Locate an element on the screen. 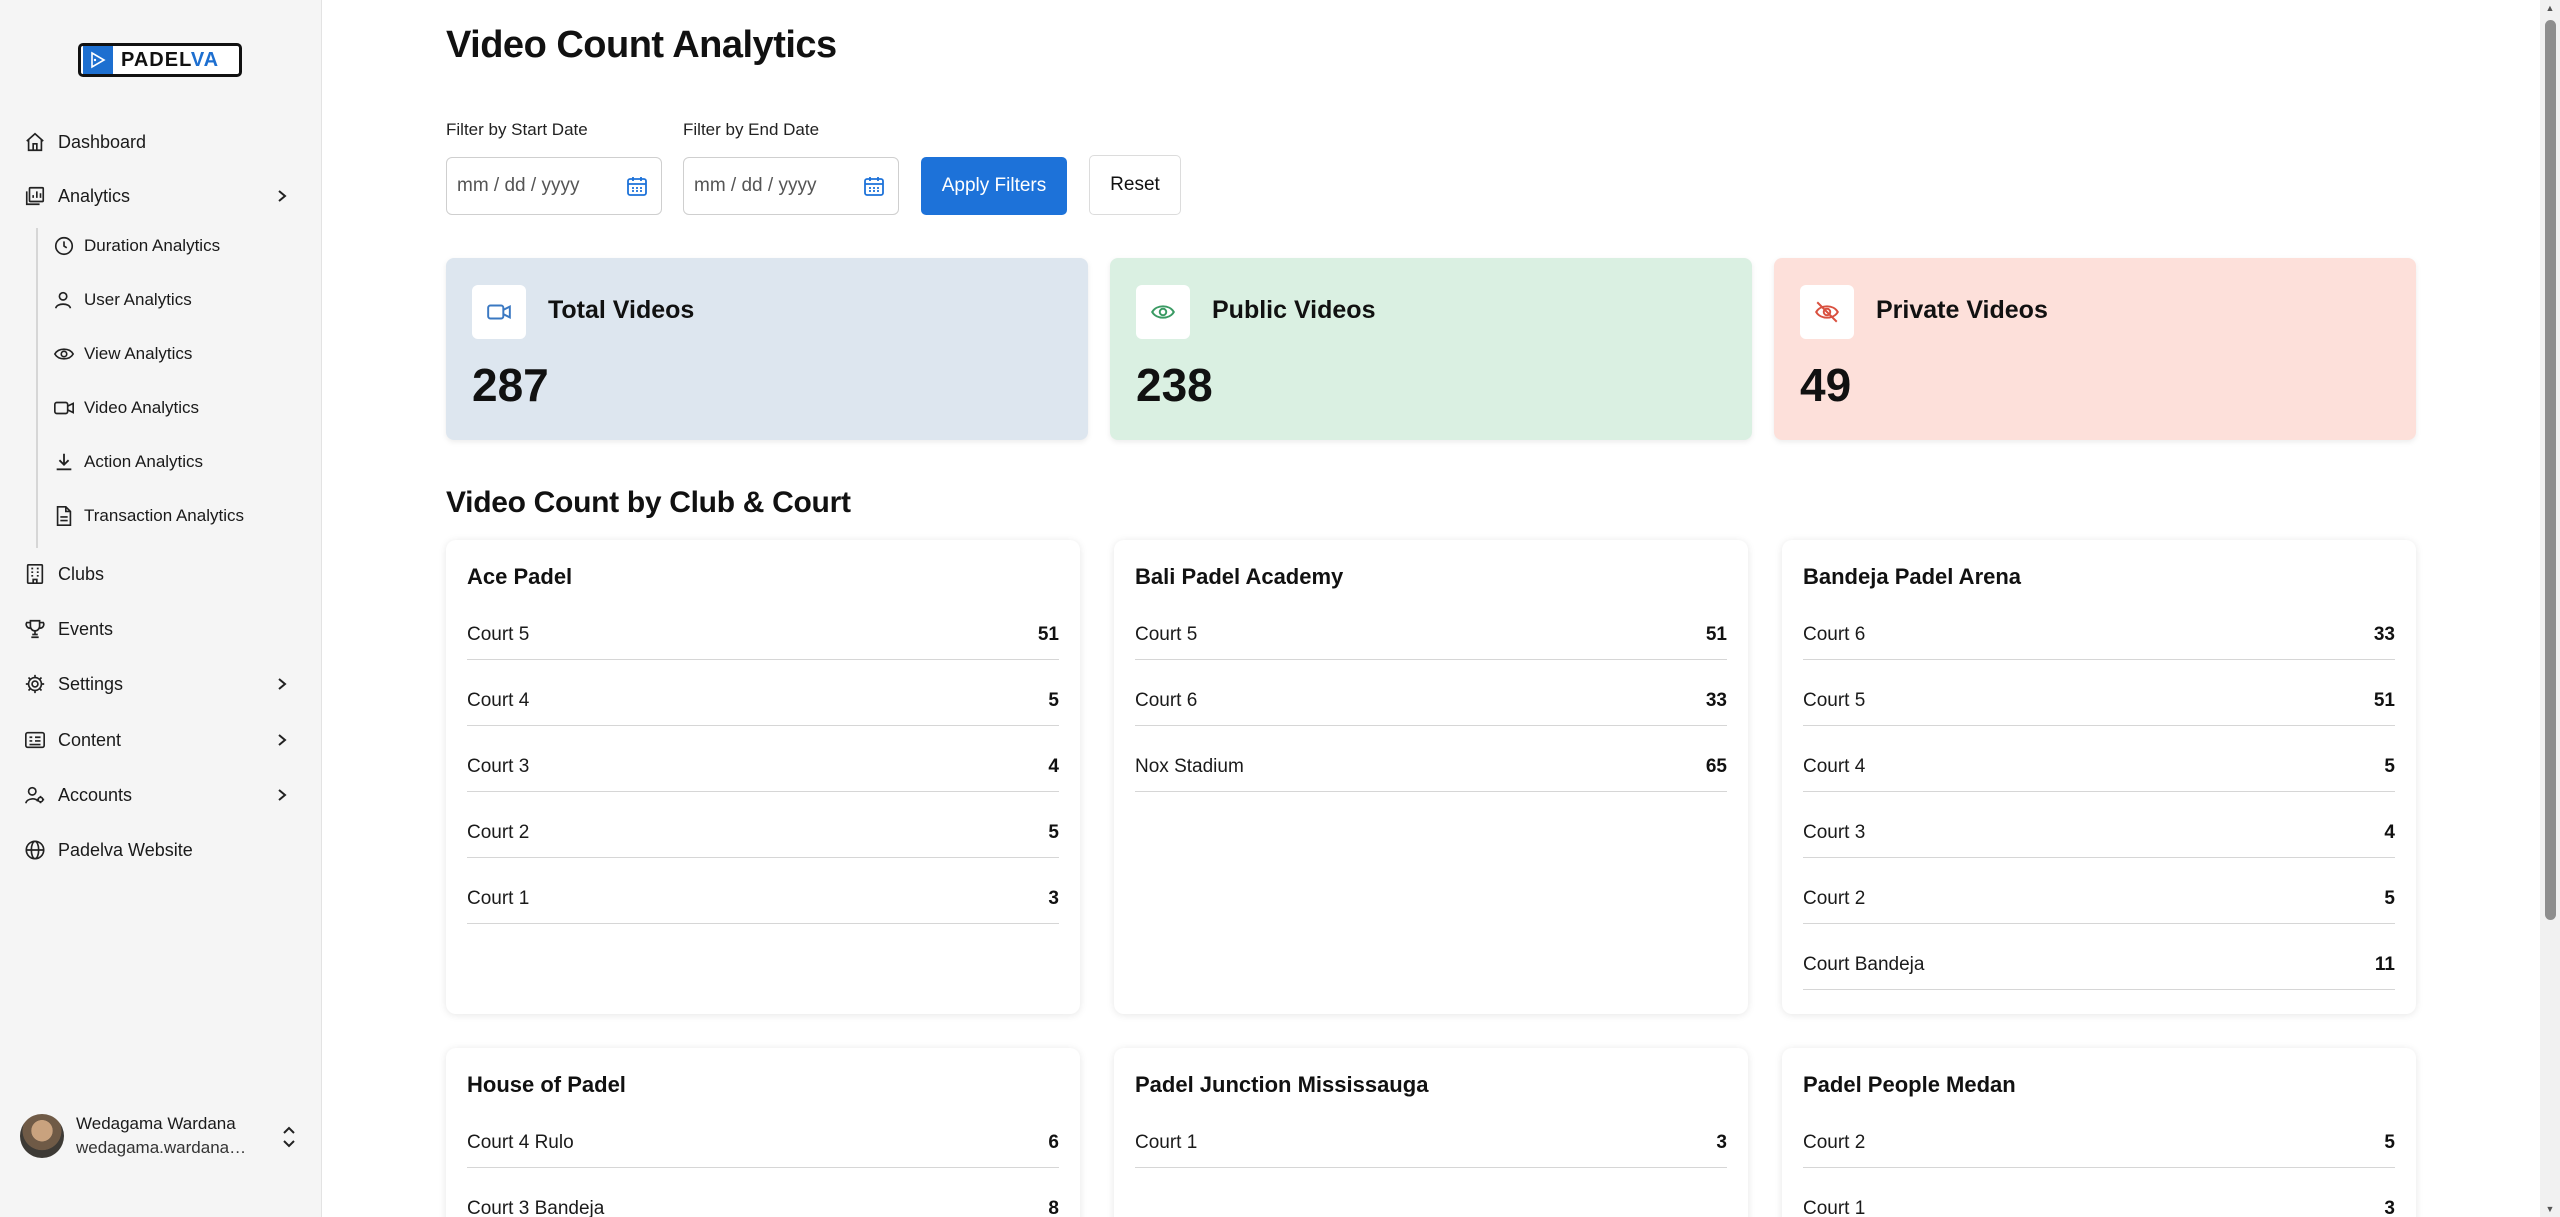  sidebar-item-label: Padelva Website is located at coordinates (125, 849).